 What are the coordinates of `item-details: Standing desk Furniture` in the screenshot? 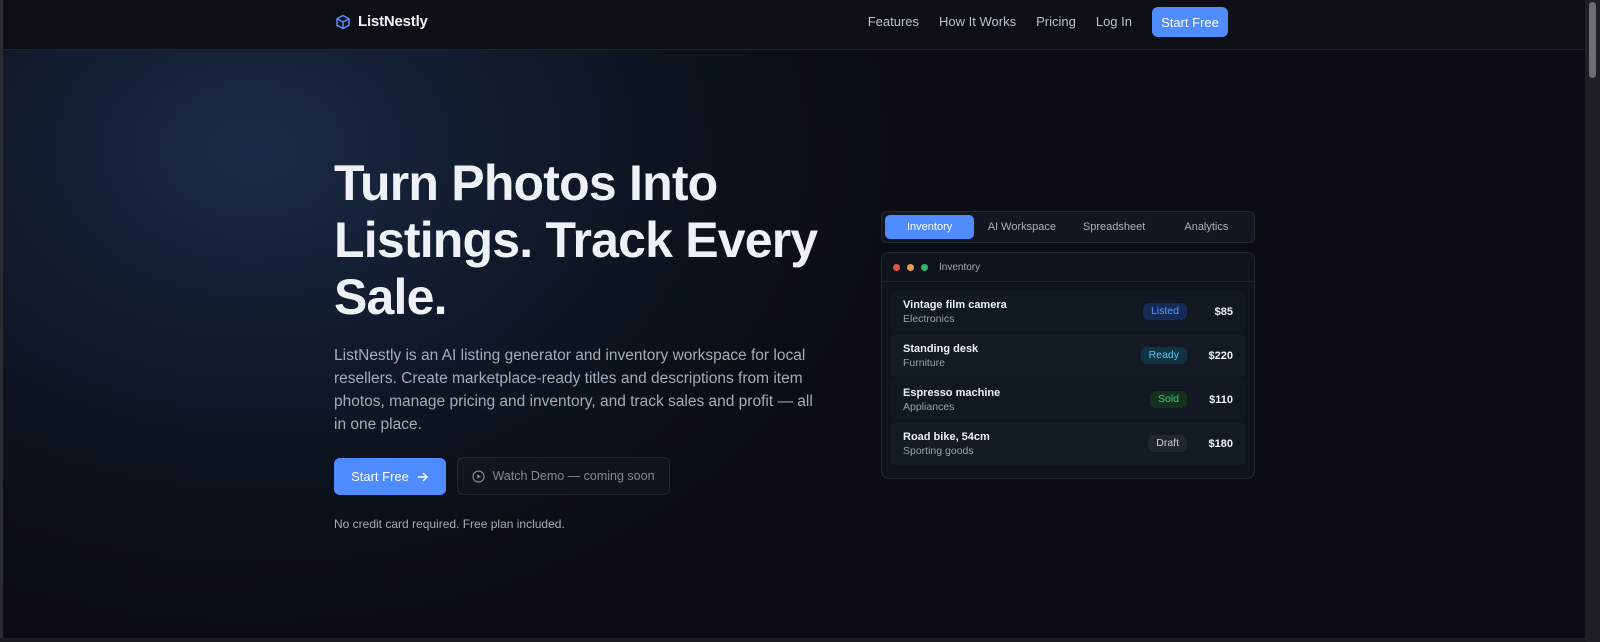 It's located at (1022, 356).